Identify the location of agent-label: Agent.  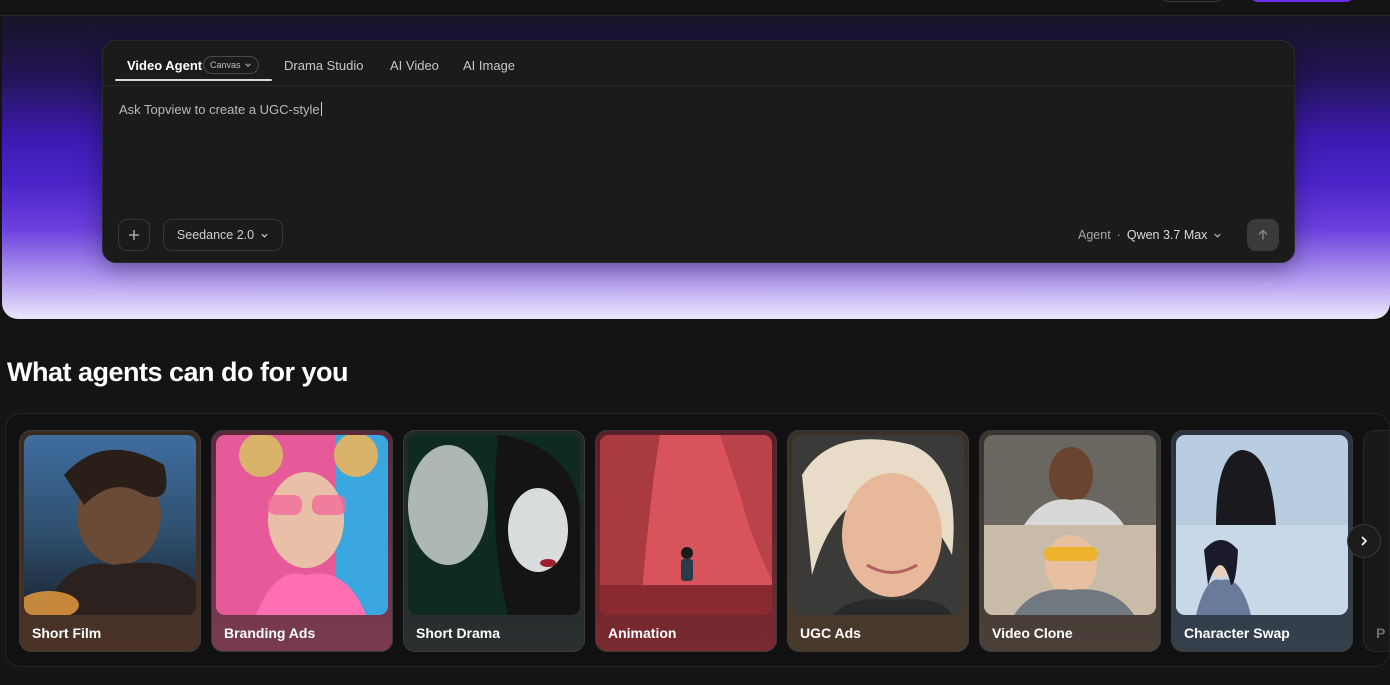
(1094, 235).